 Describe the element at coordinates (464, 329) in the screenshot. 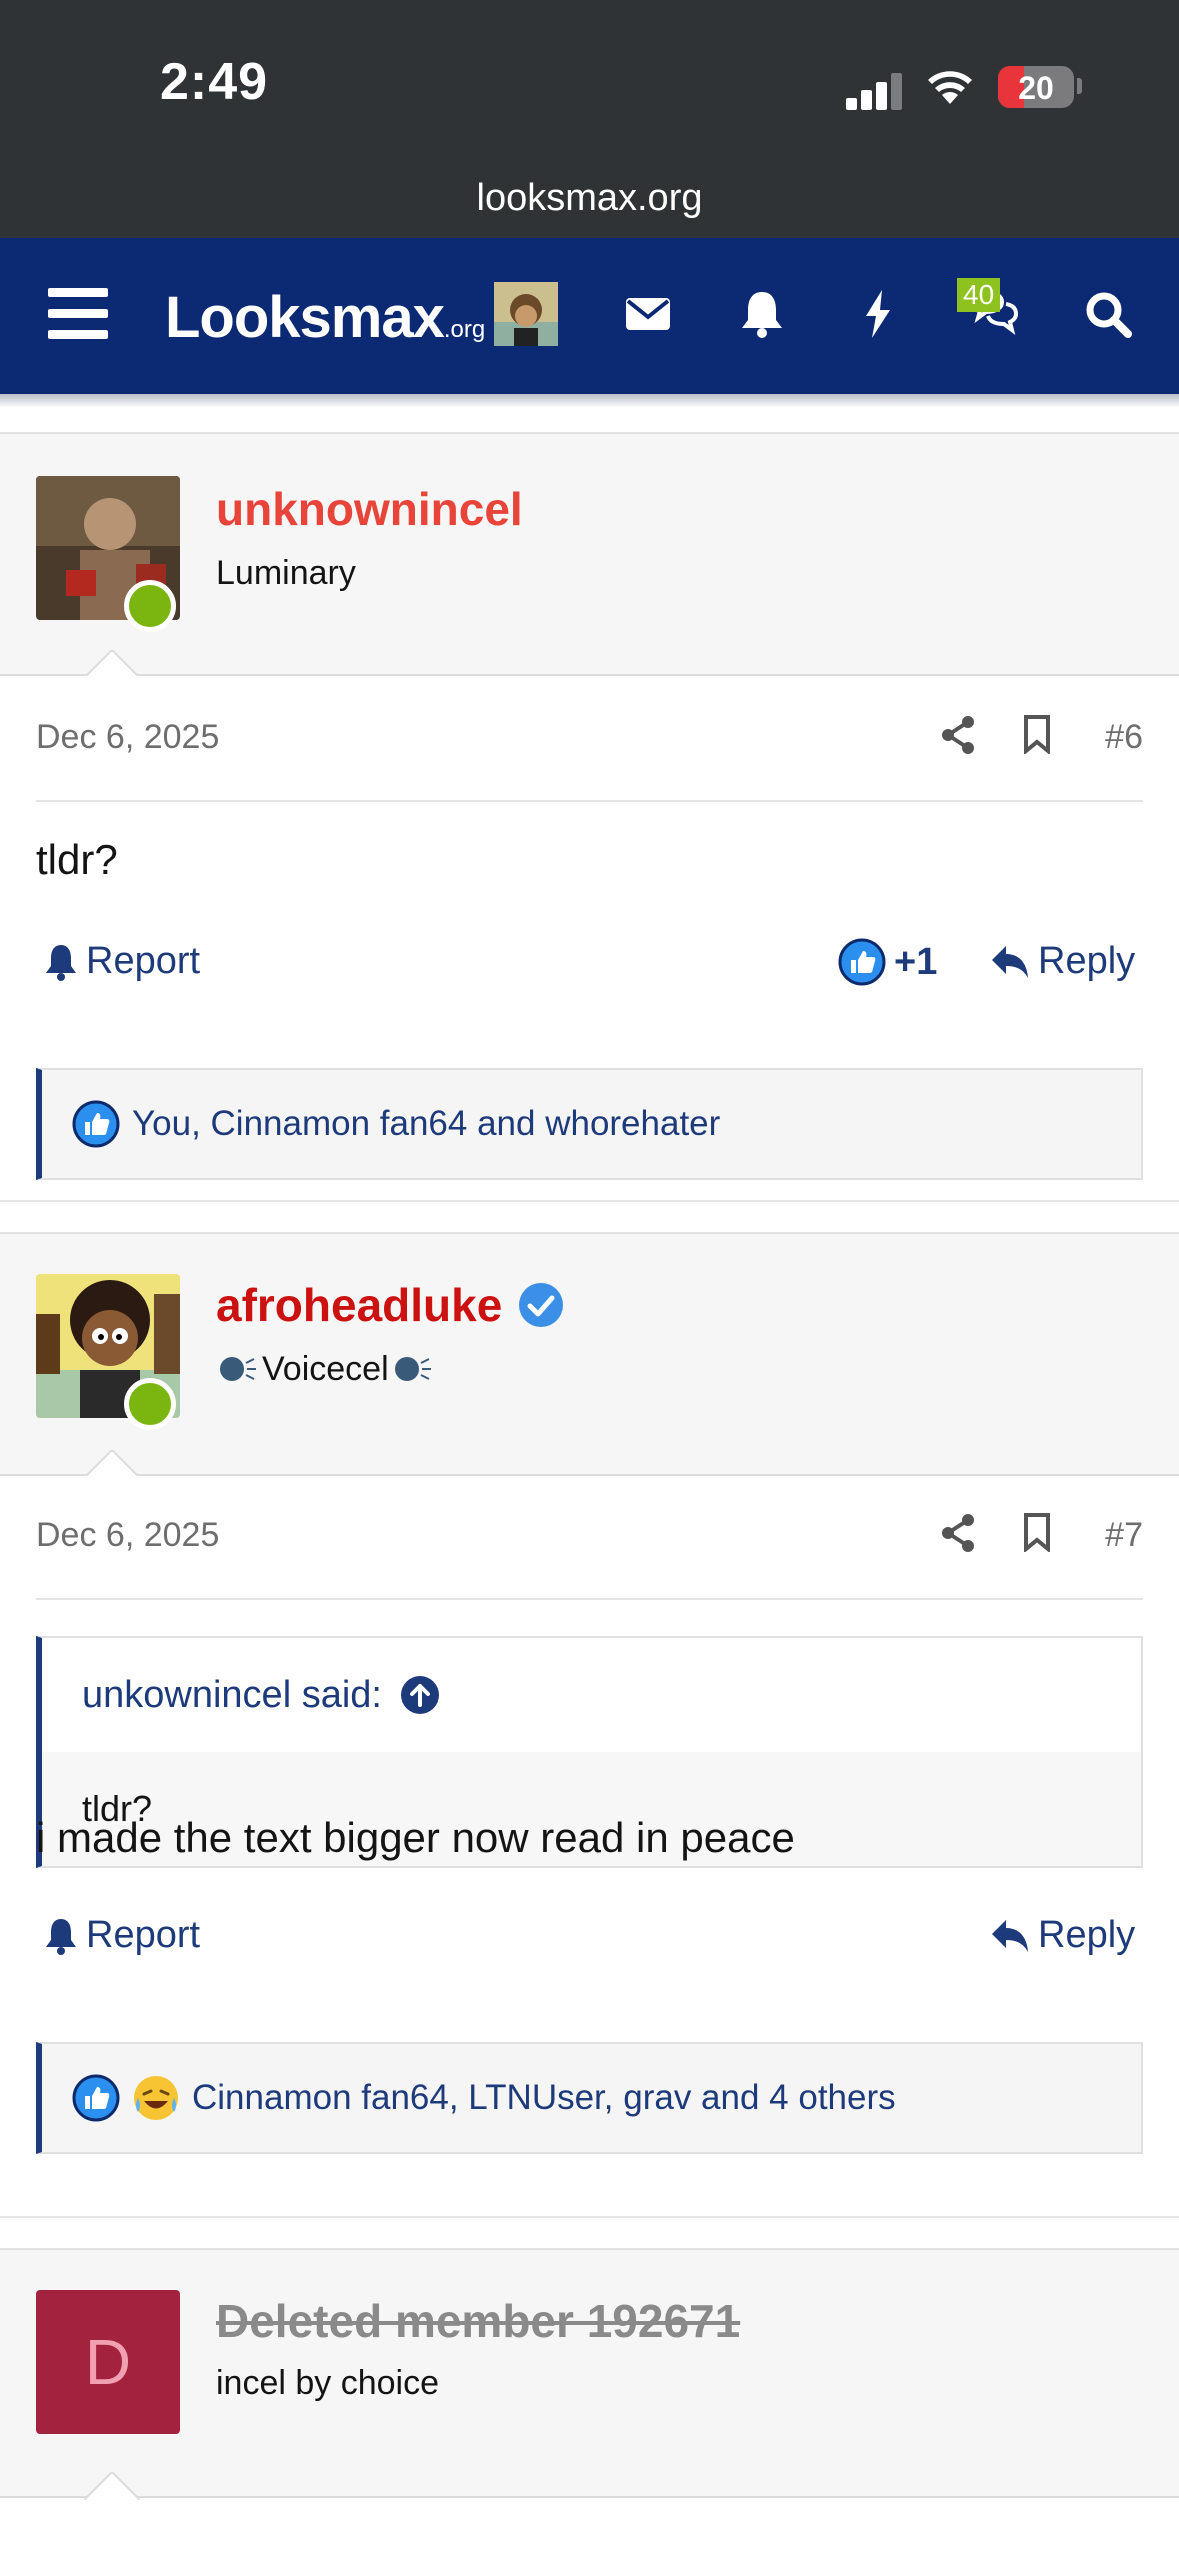

I see `logo-suffix: .org` at that location.